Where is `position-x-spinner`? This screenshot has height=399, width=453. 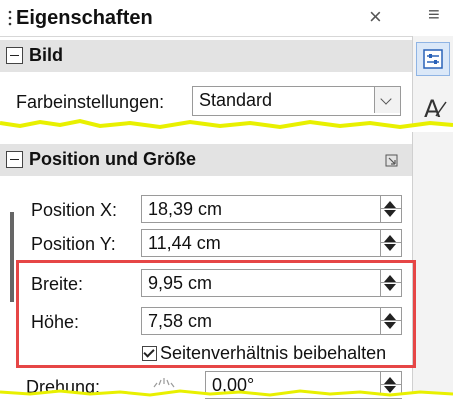
position-x-spinner is located at coordinates (390, 209).